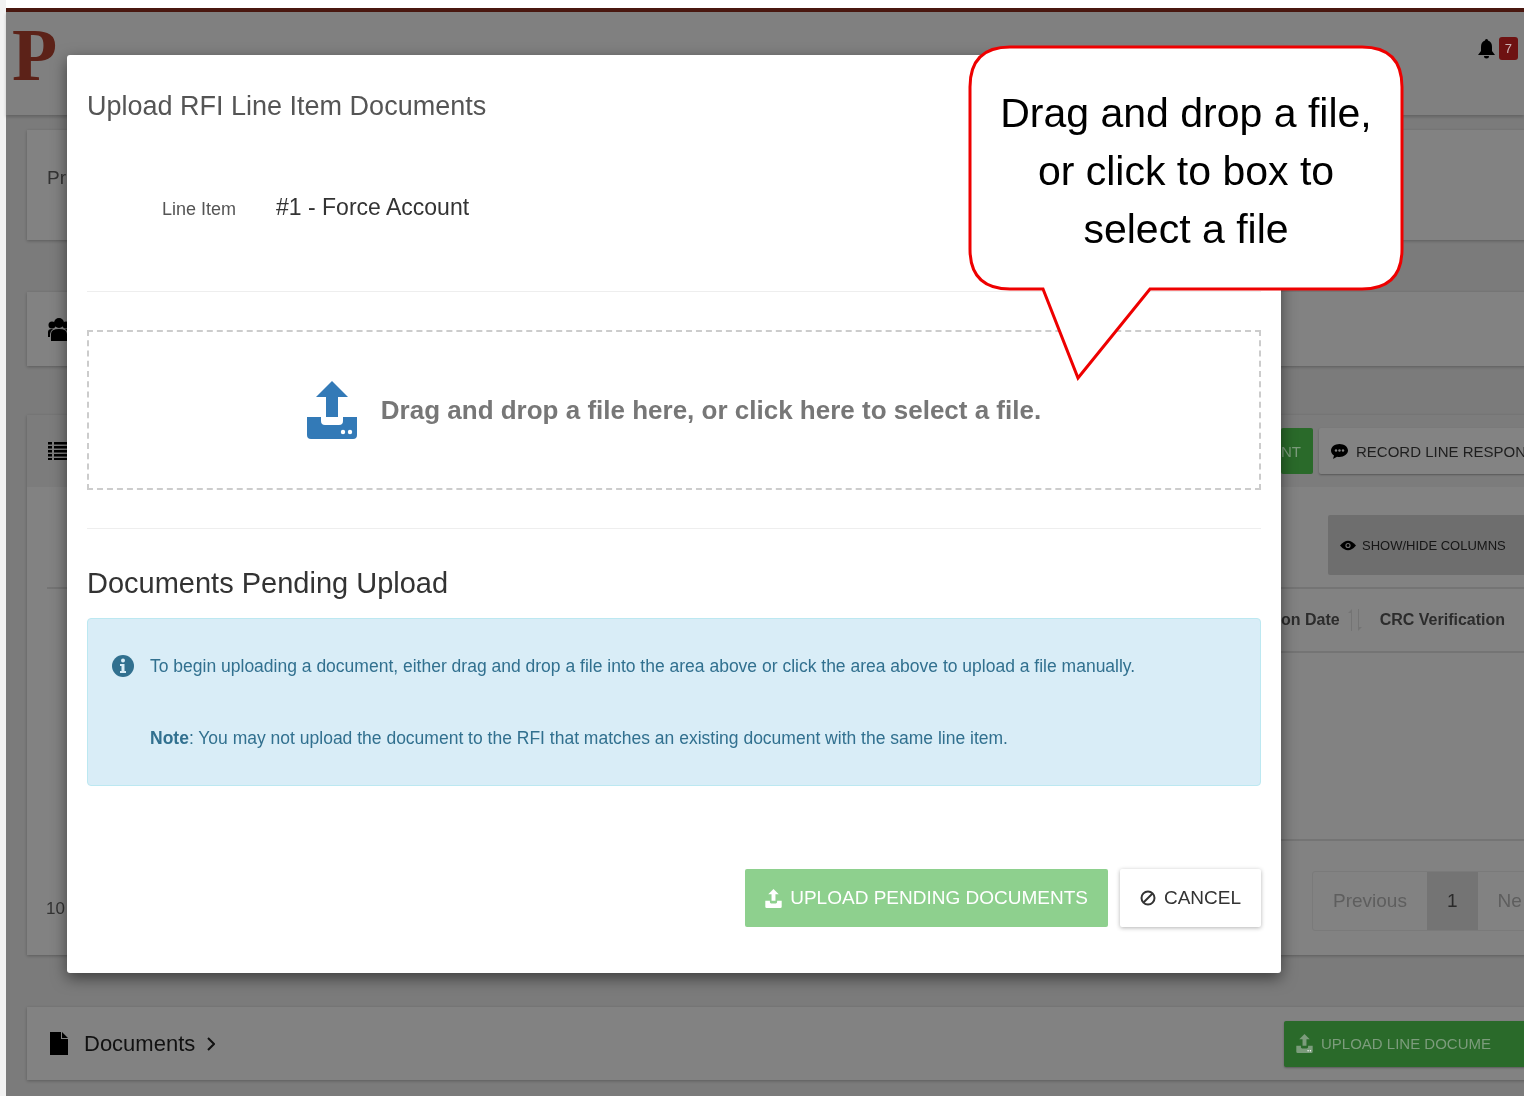 Image resolution: width=1524 pixels, height=1096 pixels. I want to click on line-item-label: Line Item, so click(199, 209).